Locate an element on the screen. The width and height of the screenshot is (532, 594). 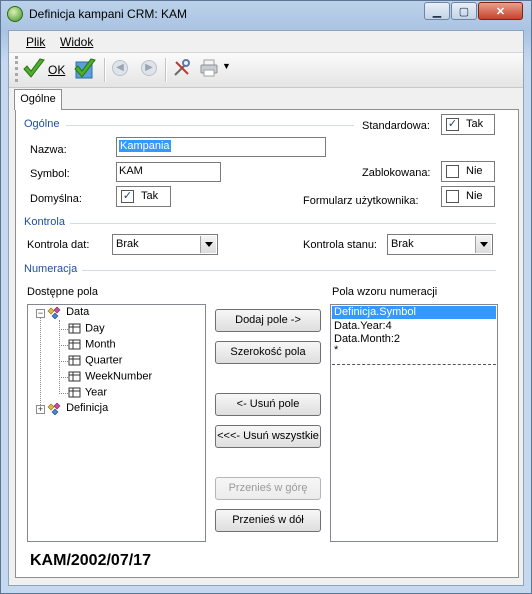
group-numbering-title: Numeracja is located at coordinates (51, 269).